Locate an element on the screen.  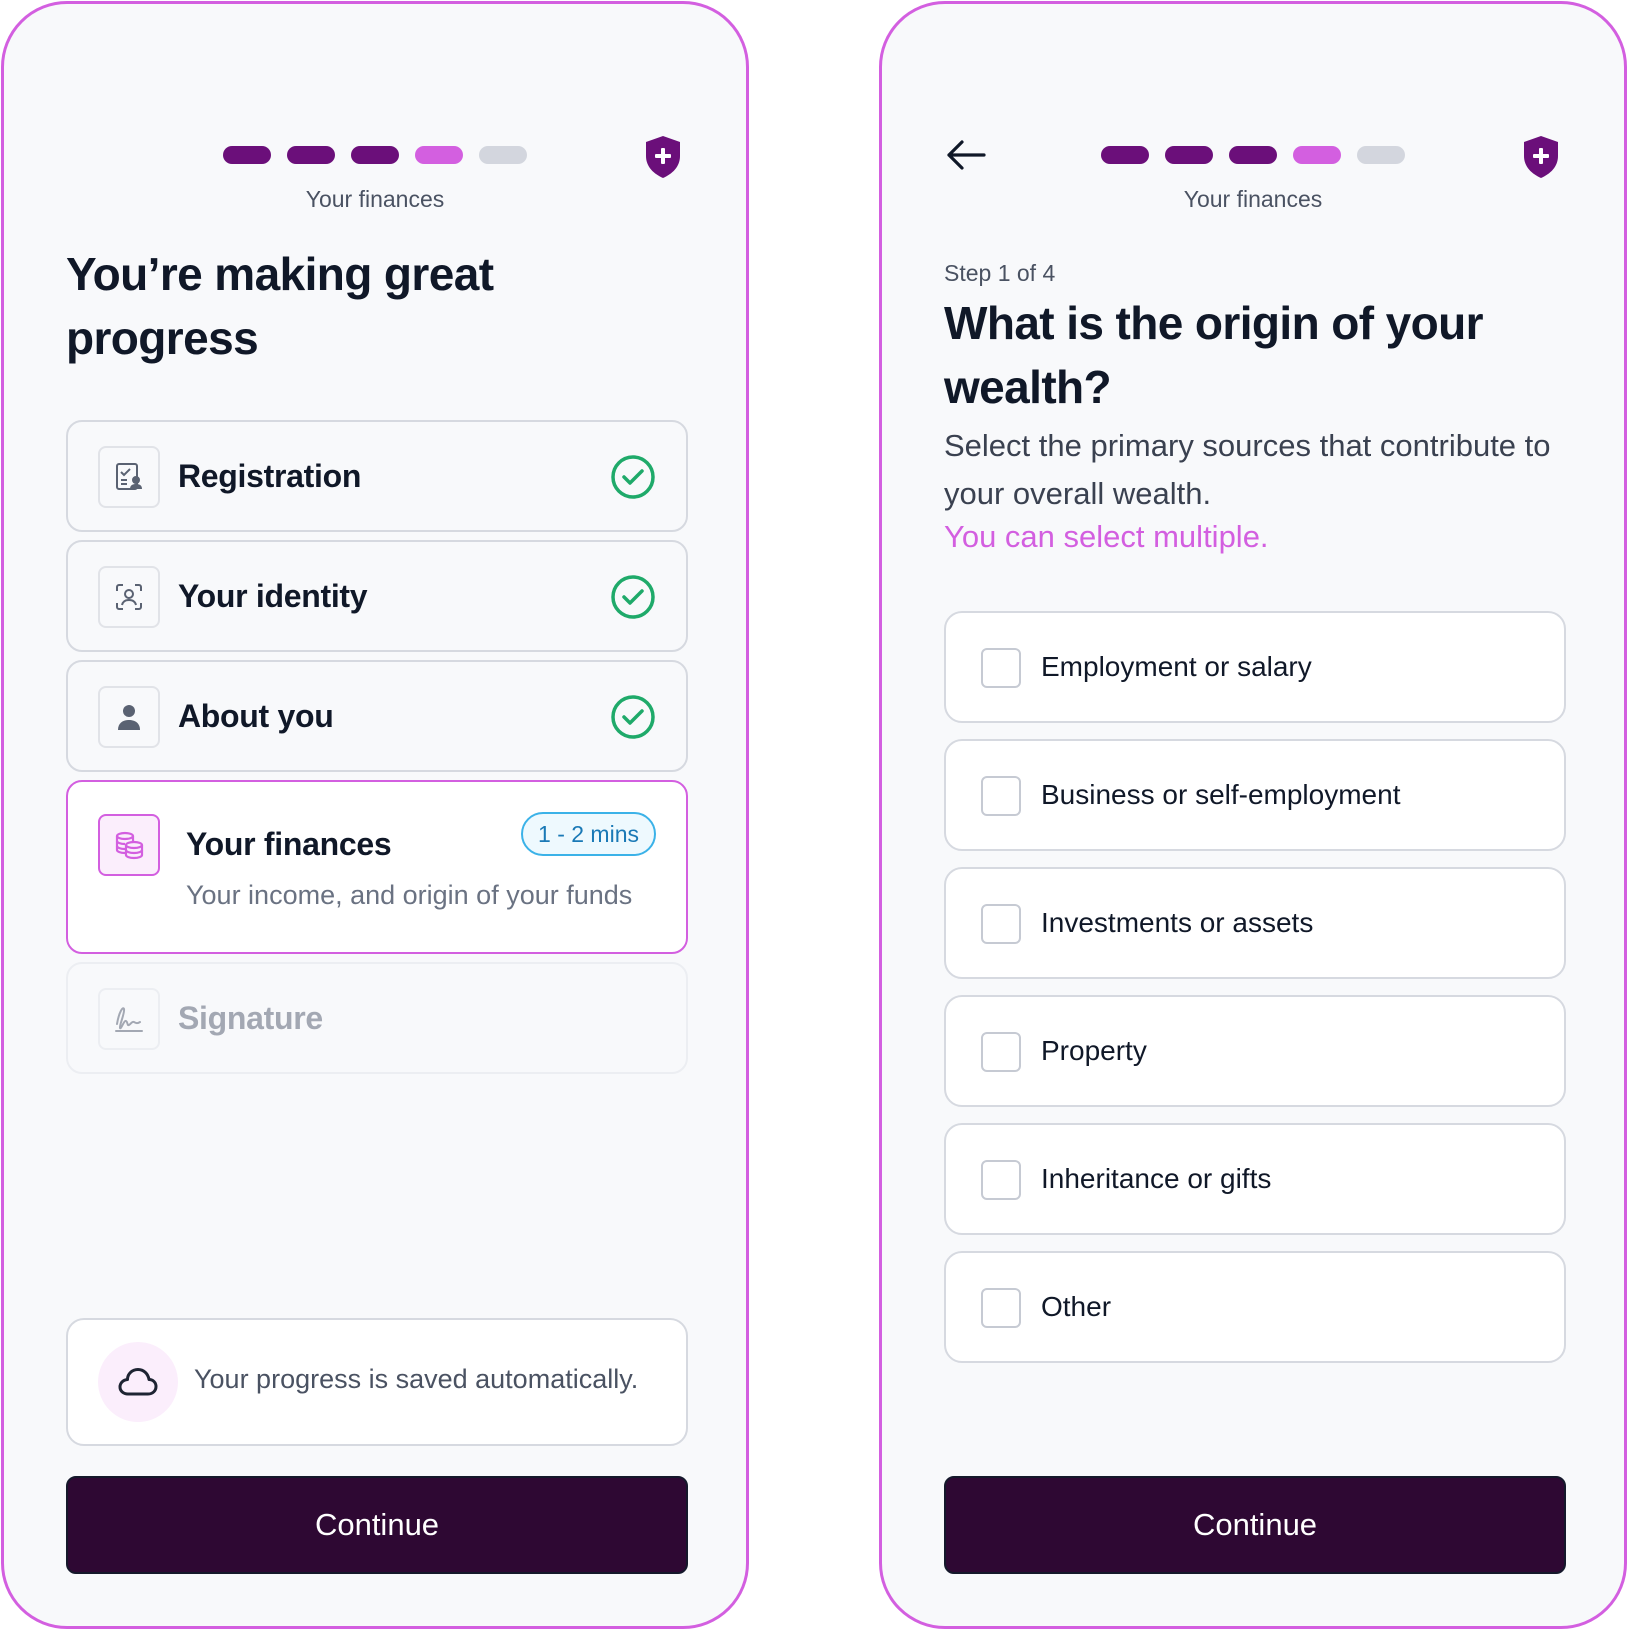
question-title: What is the origin of your wealth? is located at coordinates (1214, 355).